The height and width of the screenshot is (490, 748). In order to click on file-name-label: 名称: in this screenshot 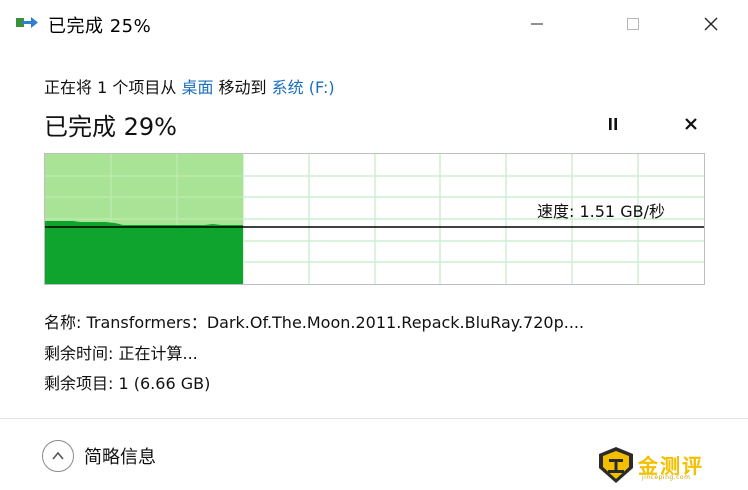, I will do `click(65, 322)`.